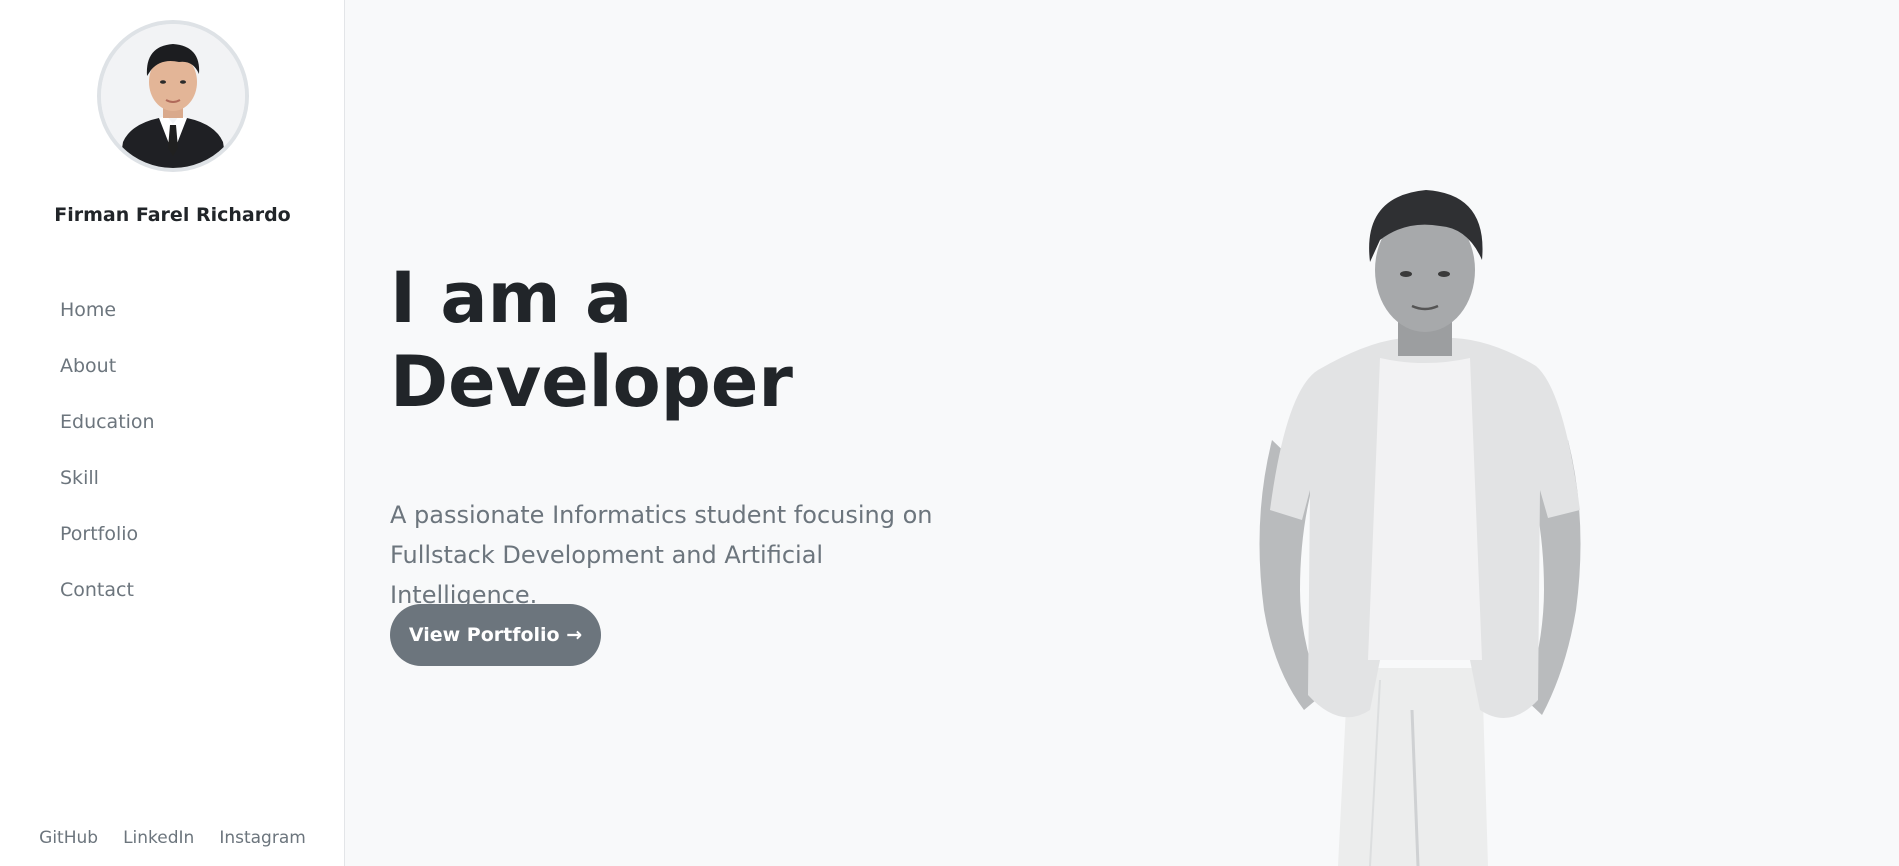  What do you see at coordinates (88, 366) in the screenshot?
I see `nav-link-about: About` at bounding box center [88, 366].